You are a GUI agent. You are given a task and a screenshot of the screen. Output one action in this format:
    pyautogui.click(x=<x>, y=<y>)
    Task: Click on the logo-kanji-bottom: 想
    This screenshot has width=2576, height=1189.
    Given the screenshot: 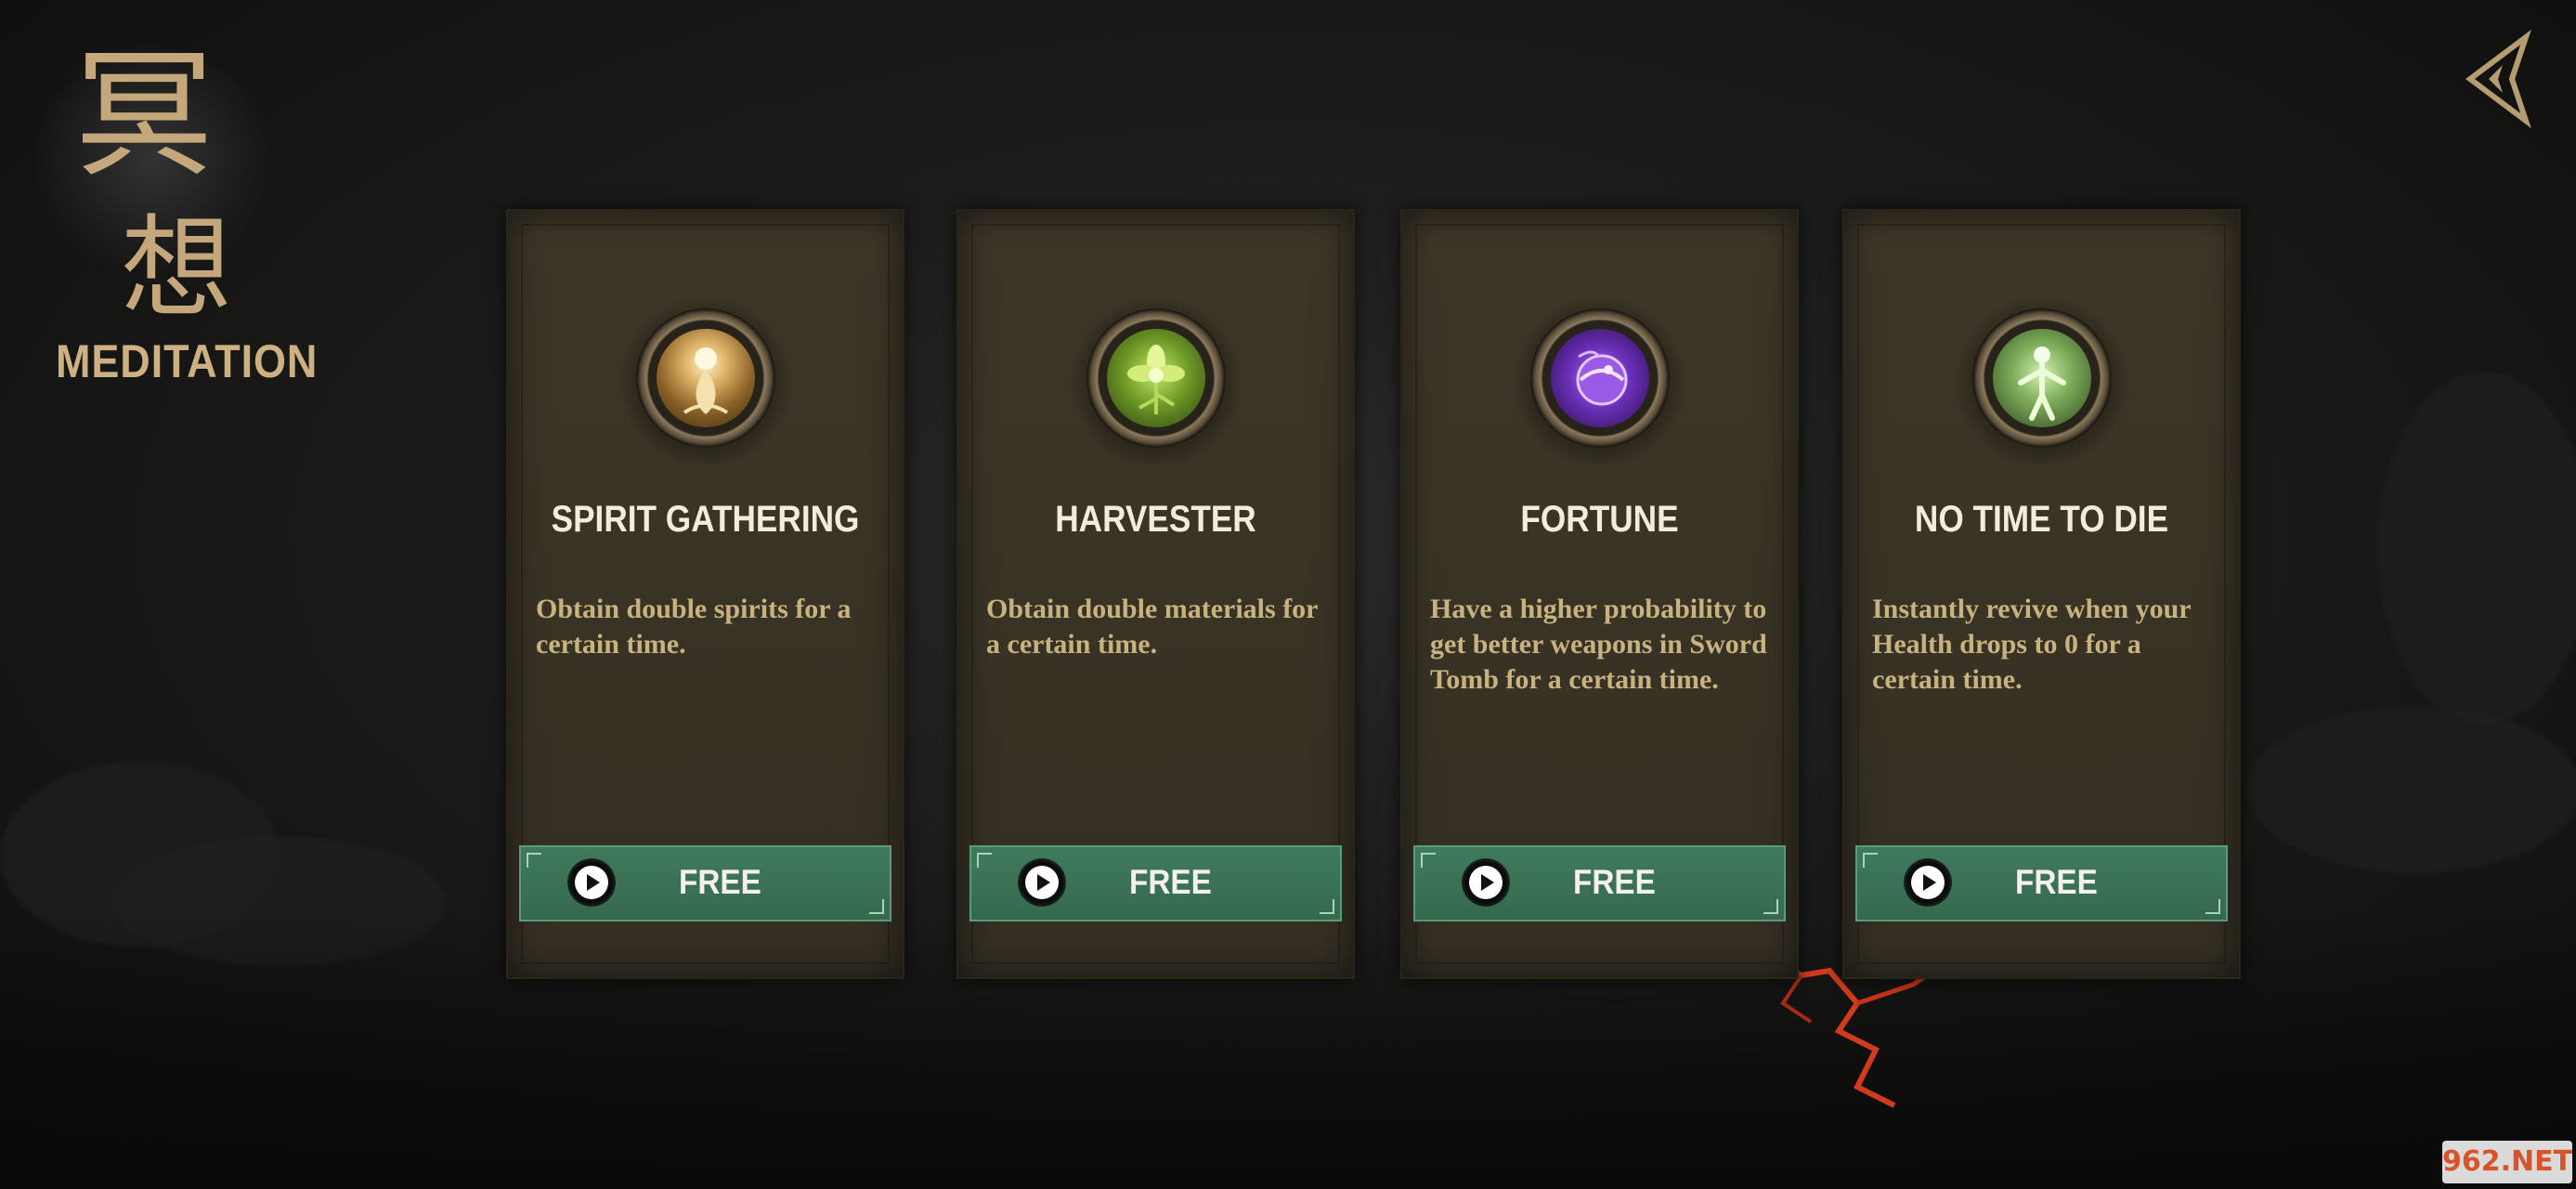 What is the action you would take?
    pyautogui.click(x=177, y=268)
    